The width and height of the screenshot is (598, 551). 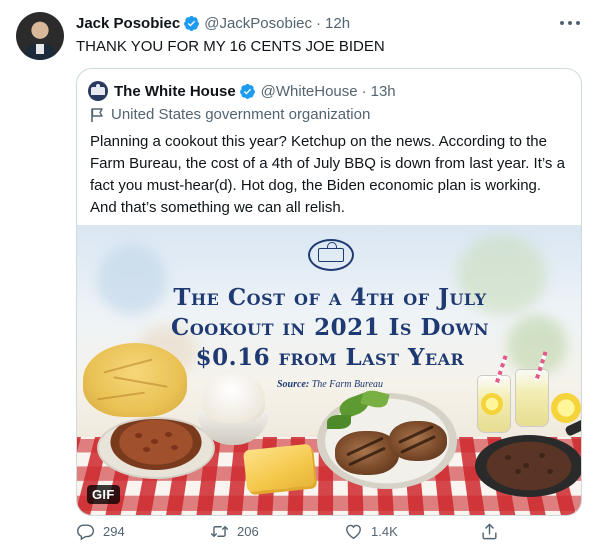 What do you see at coordinates (40, 36) in the screenshot?
I see `author-avatar` at bounding box center [40, 36].